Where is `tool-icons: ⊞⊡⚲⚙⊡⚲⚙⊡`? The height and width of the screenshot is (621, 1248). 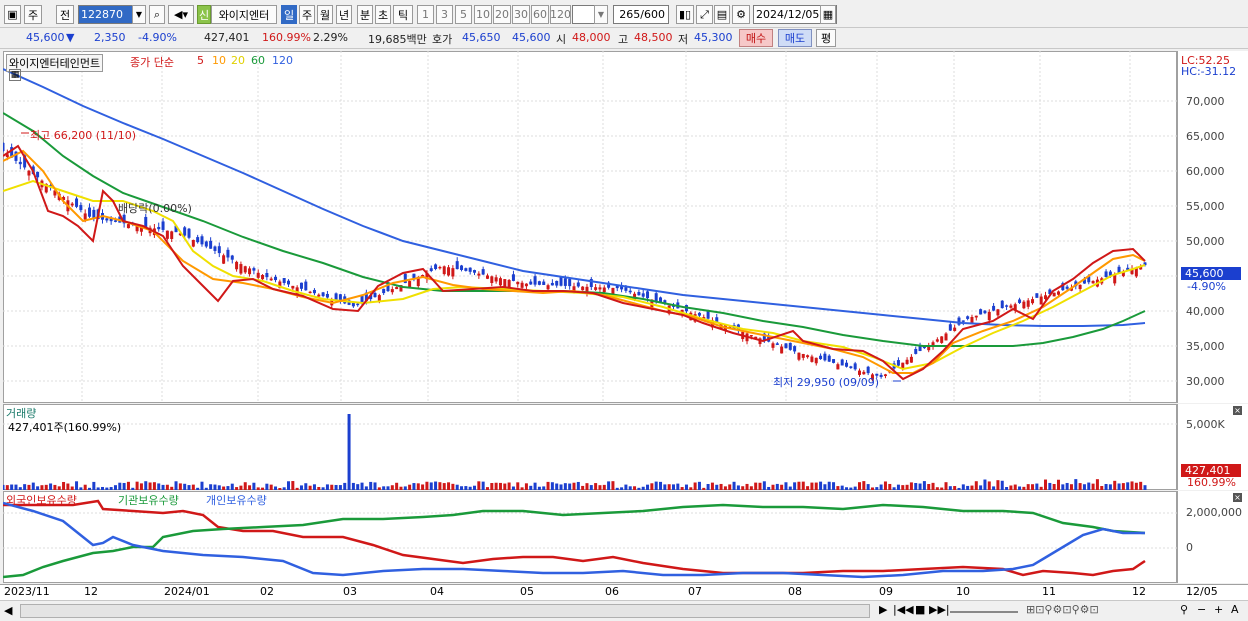
tool-icons: ⊞⊡⚲⚙⊡⚲⚙⊡ is located at coordinates (1062, 609).